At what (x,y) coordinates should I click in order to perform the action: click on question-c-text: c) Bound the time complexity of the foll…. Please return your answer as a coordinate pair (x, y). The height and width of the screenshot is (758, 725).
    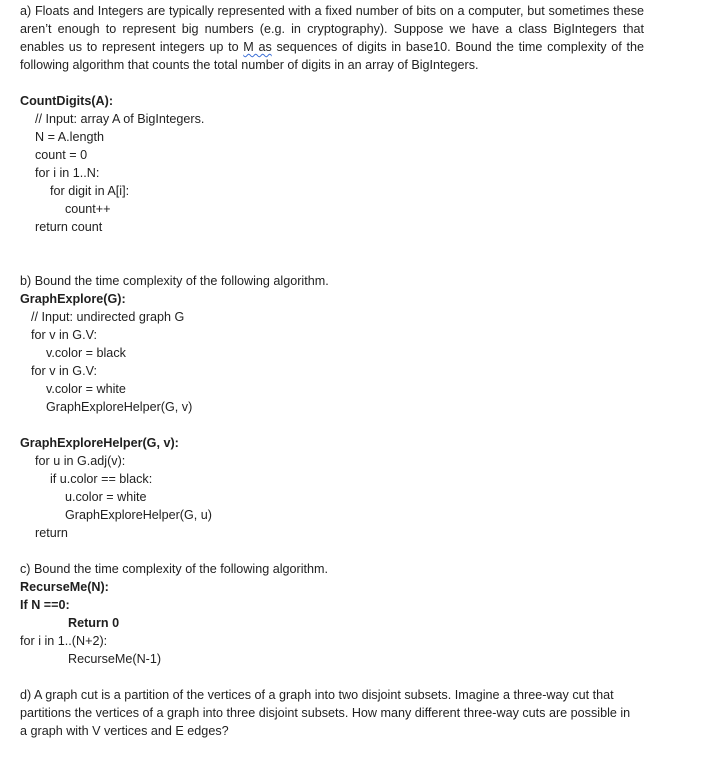
    Looking at the image, I should click on (174, 569).